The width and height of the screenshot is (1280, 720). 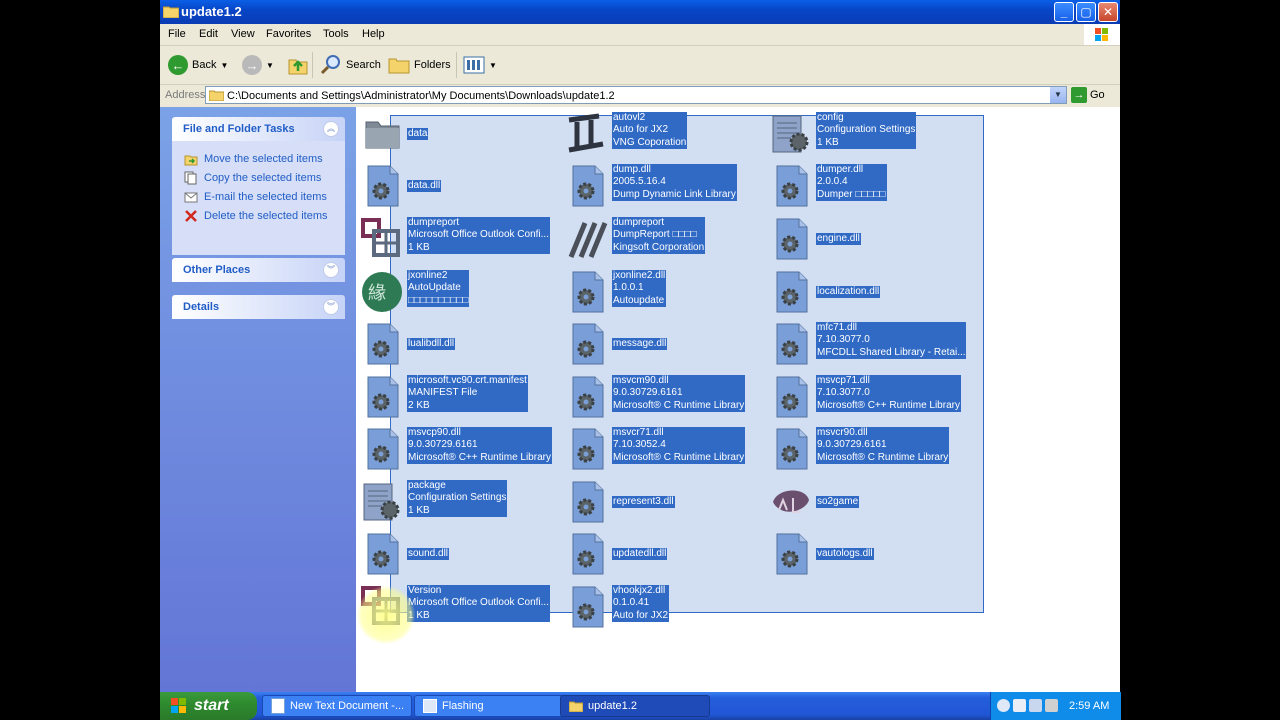 I want to click on up-folder-button, so click(x=298, y=65).